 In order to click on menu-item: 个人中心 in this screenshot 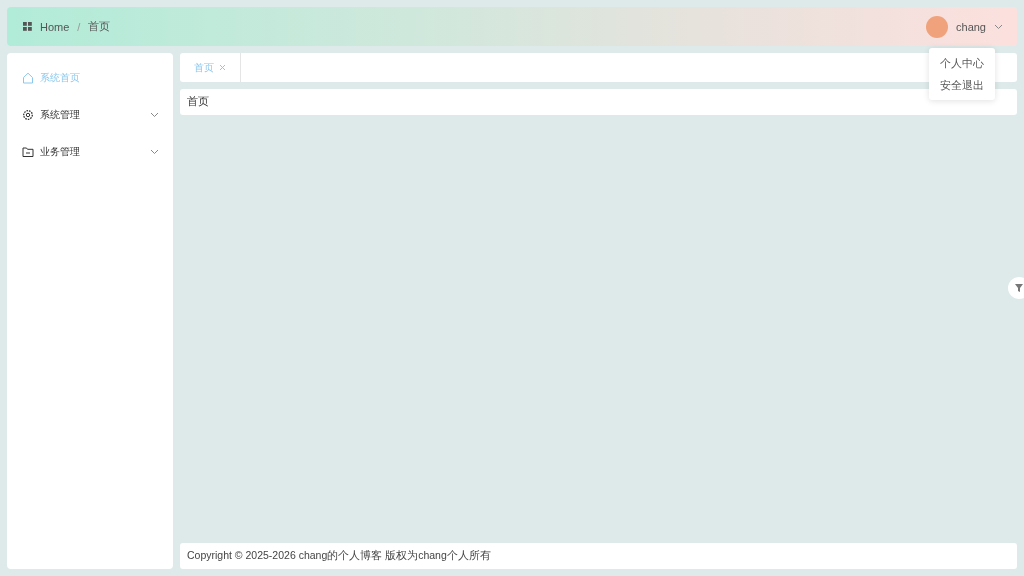, I will do `click(962, 63)`.